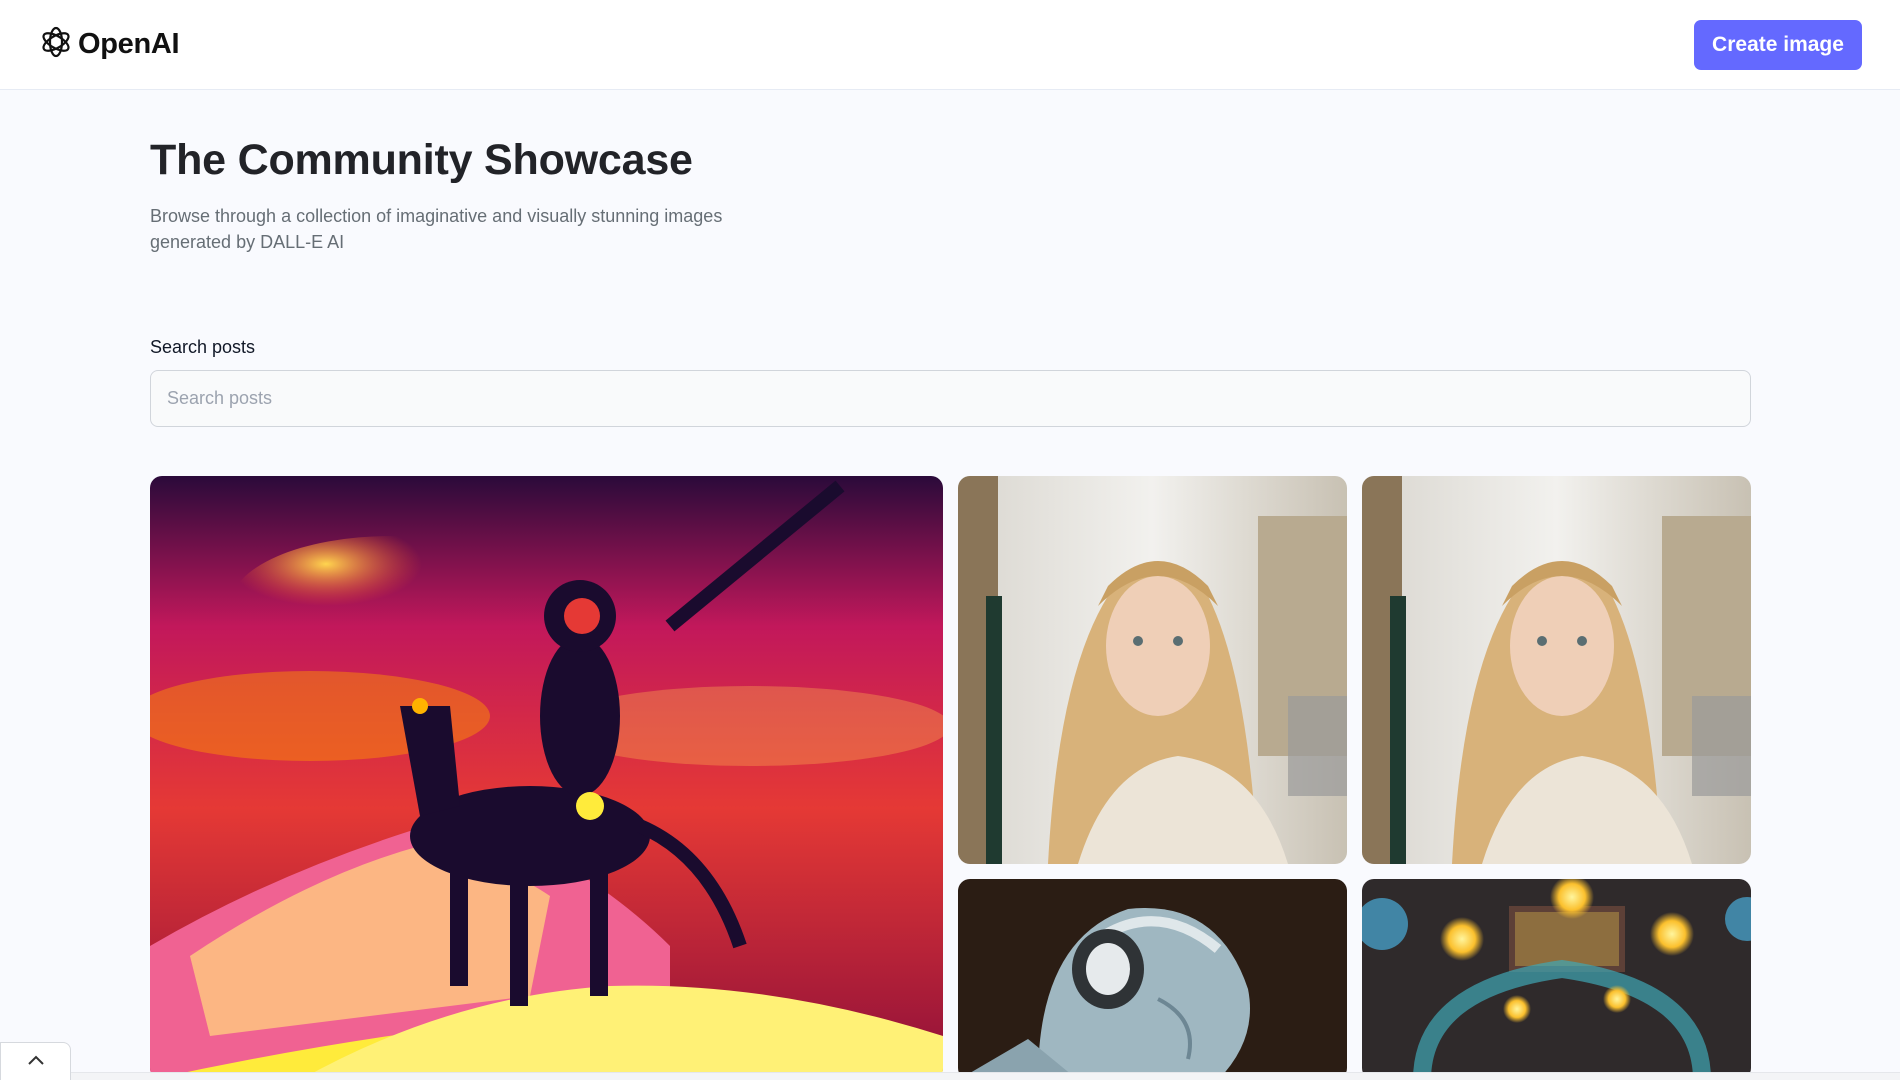  What do you see at coordinates (56, 44) in the screenshot?
I see `openai-logo-icon` at bounding box center [56, 44].